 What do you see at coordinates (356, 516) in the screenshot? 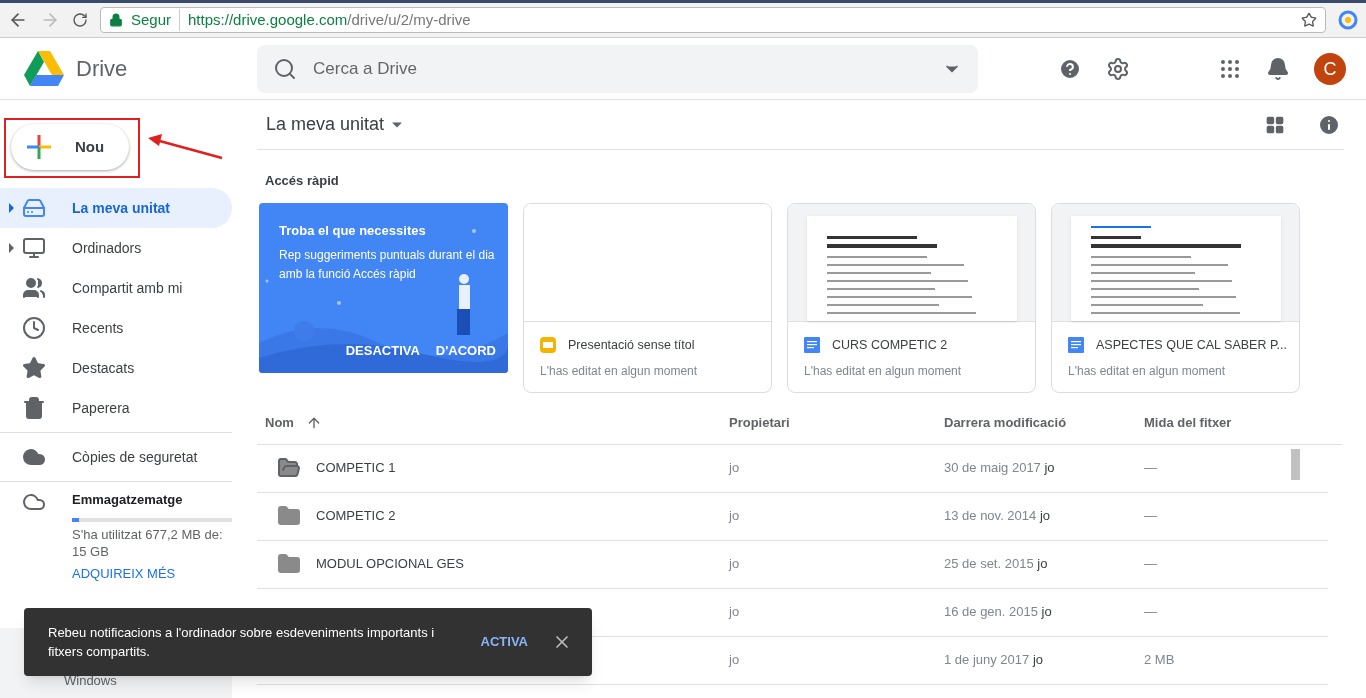
I see `file-name: COMPETIC 2` at bounding box center [356, 516].